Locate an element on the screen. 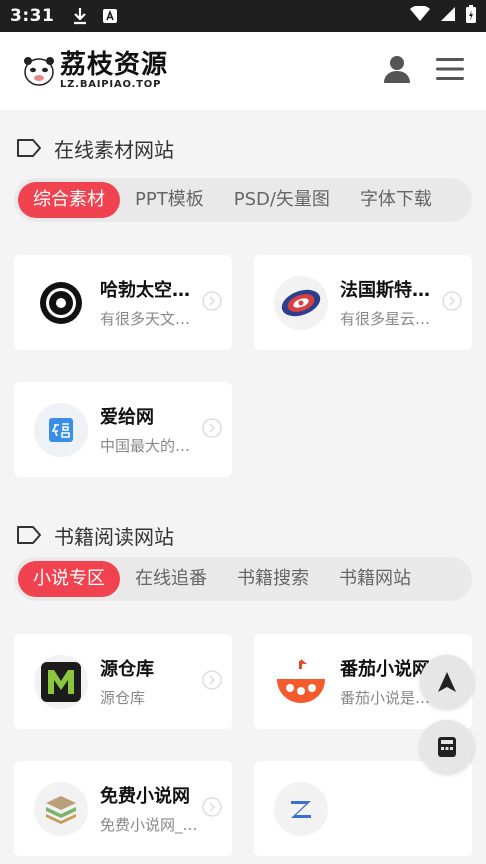 Image resolution: width=486 pixels, height=864 pixels. card-desc: 源仓库 is located at coordinates (123, 698).